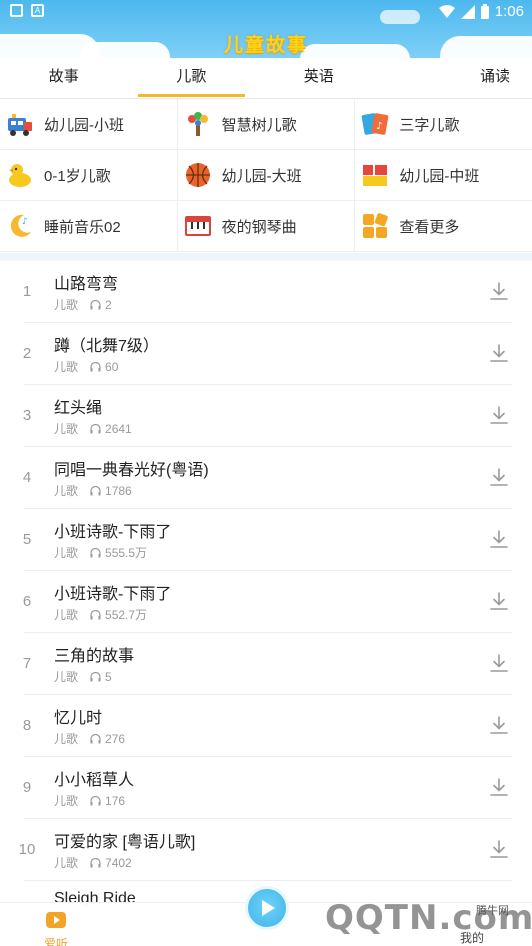 This screenshot has width=532, height=946. What do you see at coordinates (375, 124) in the screenshot?
I see `music-cards-icon: ♪` at bounding box center [375, 124].